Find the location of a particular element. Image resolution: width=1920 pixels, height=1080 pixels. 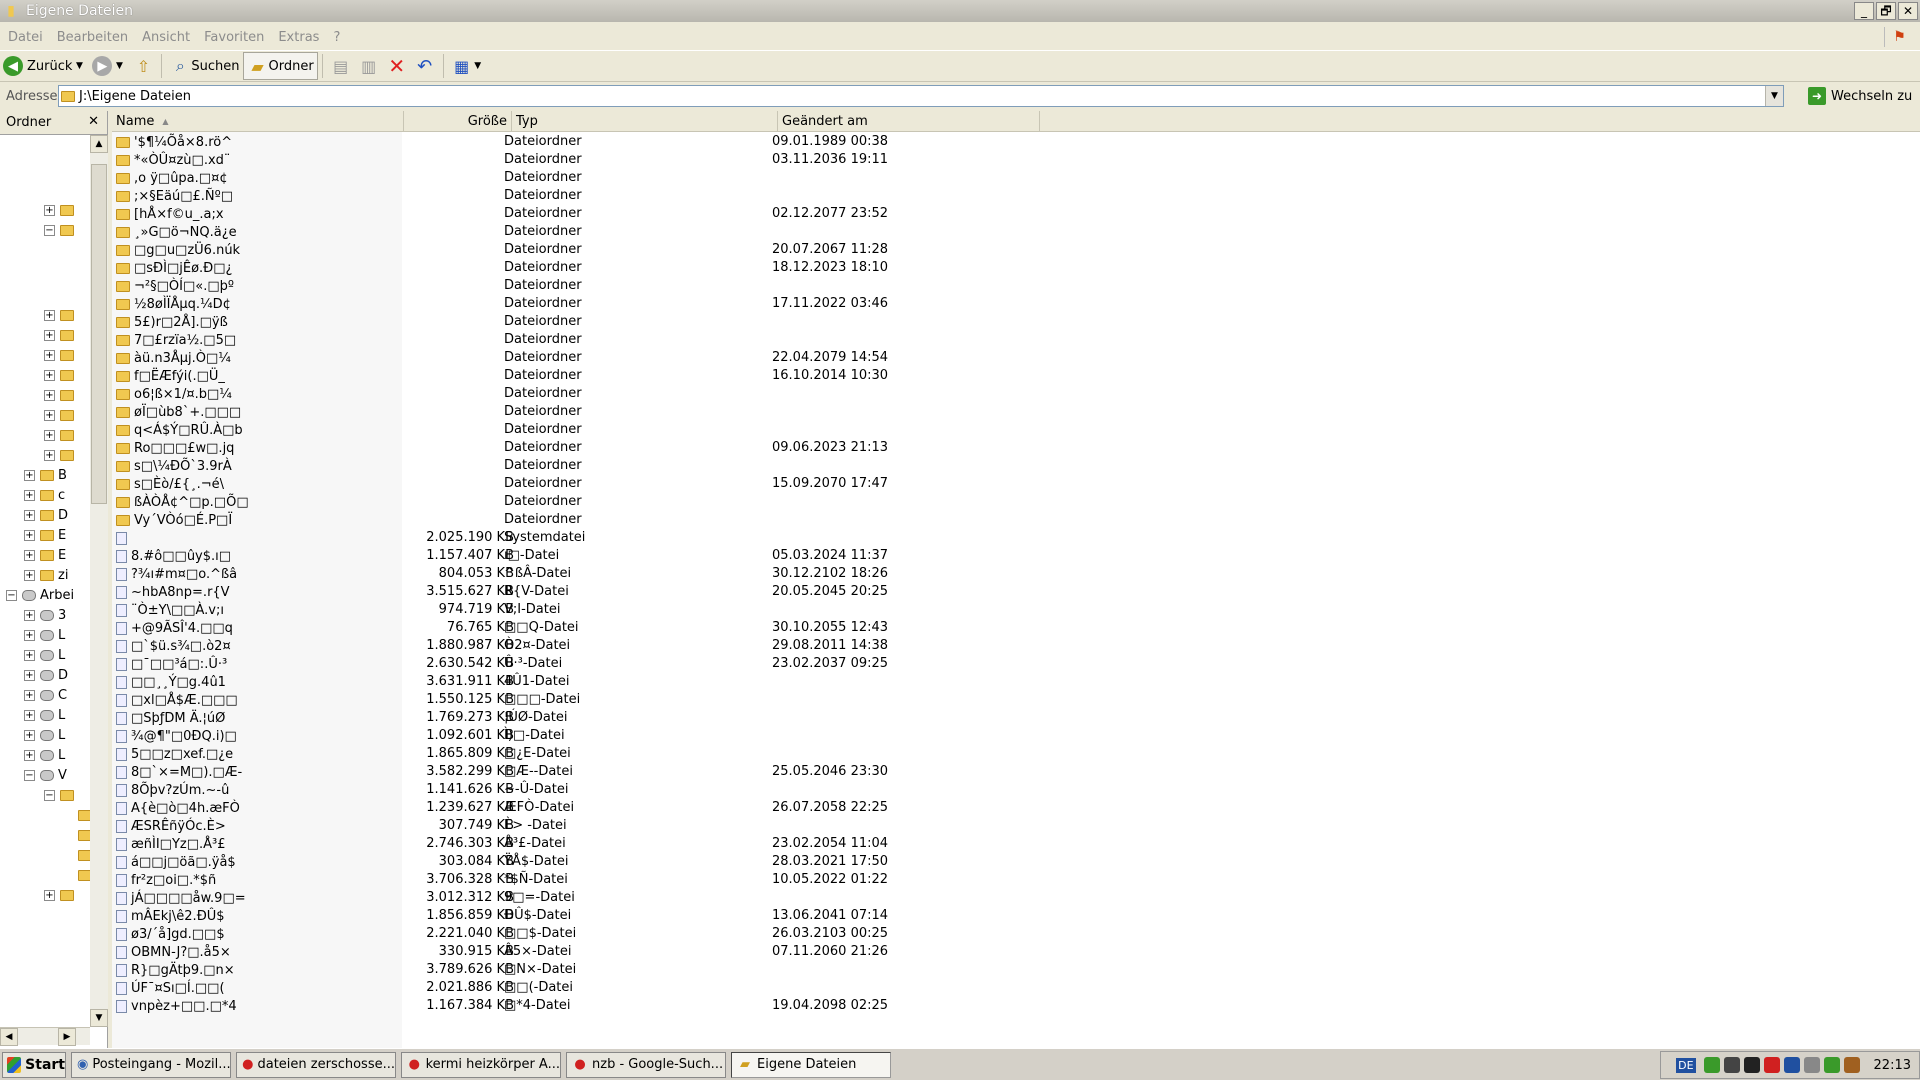

folders-button: ▰ Ordner is located at coordinates (280, 66).